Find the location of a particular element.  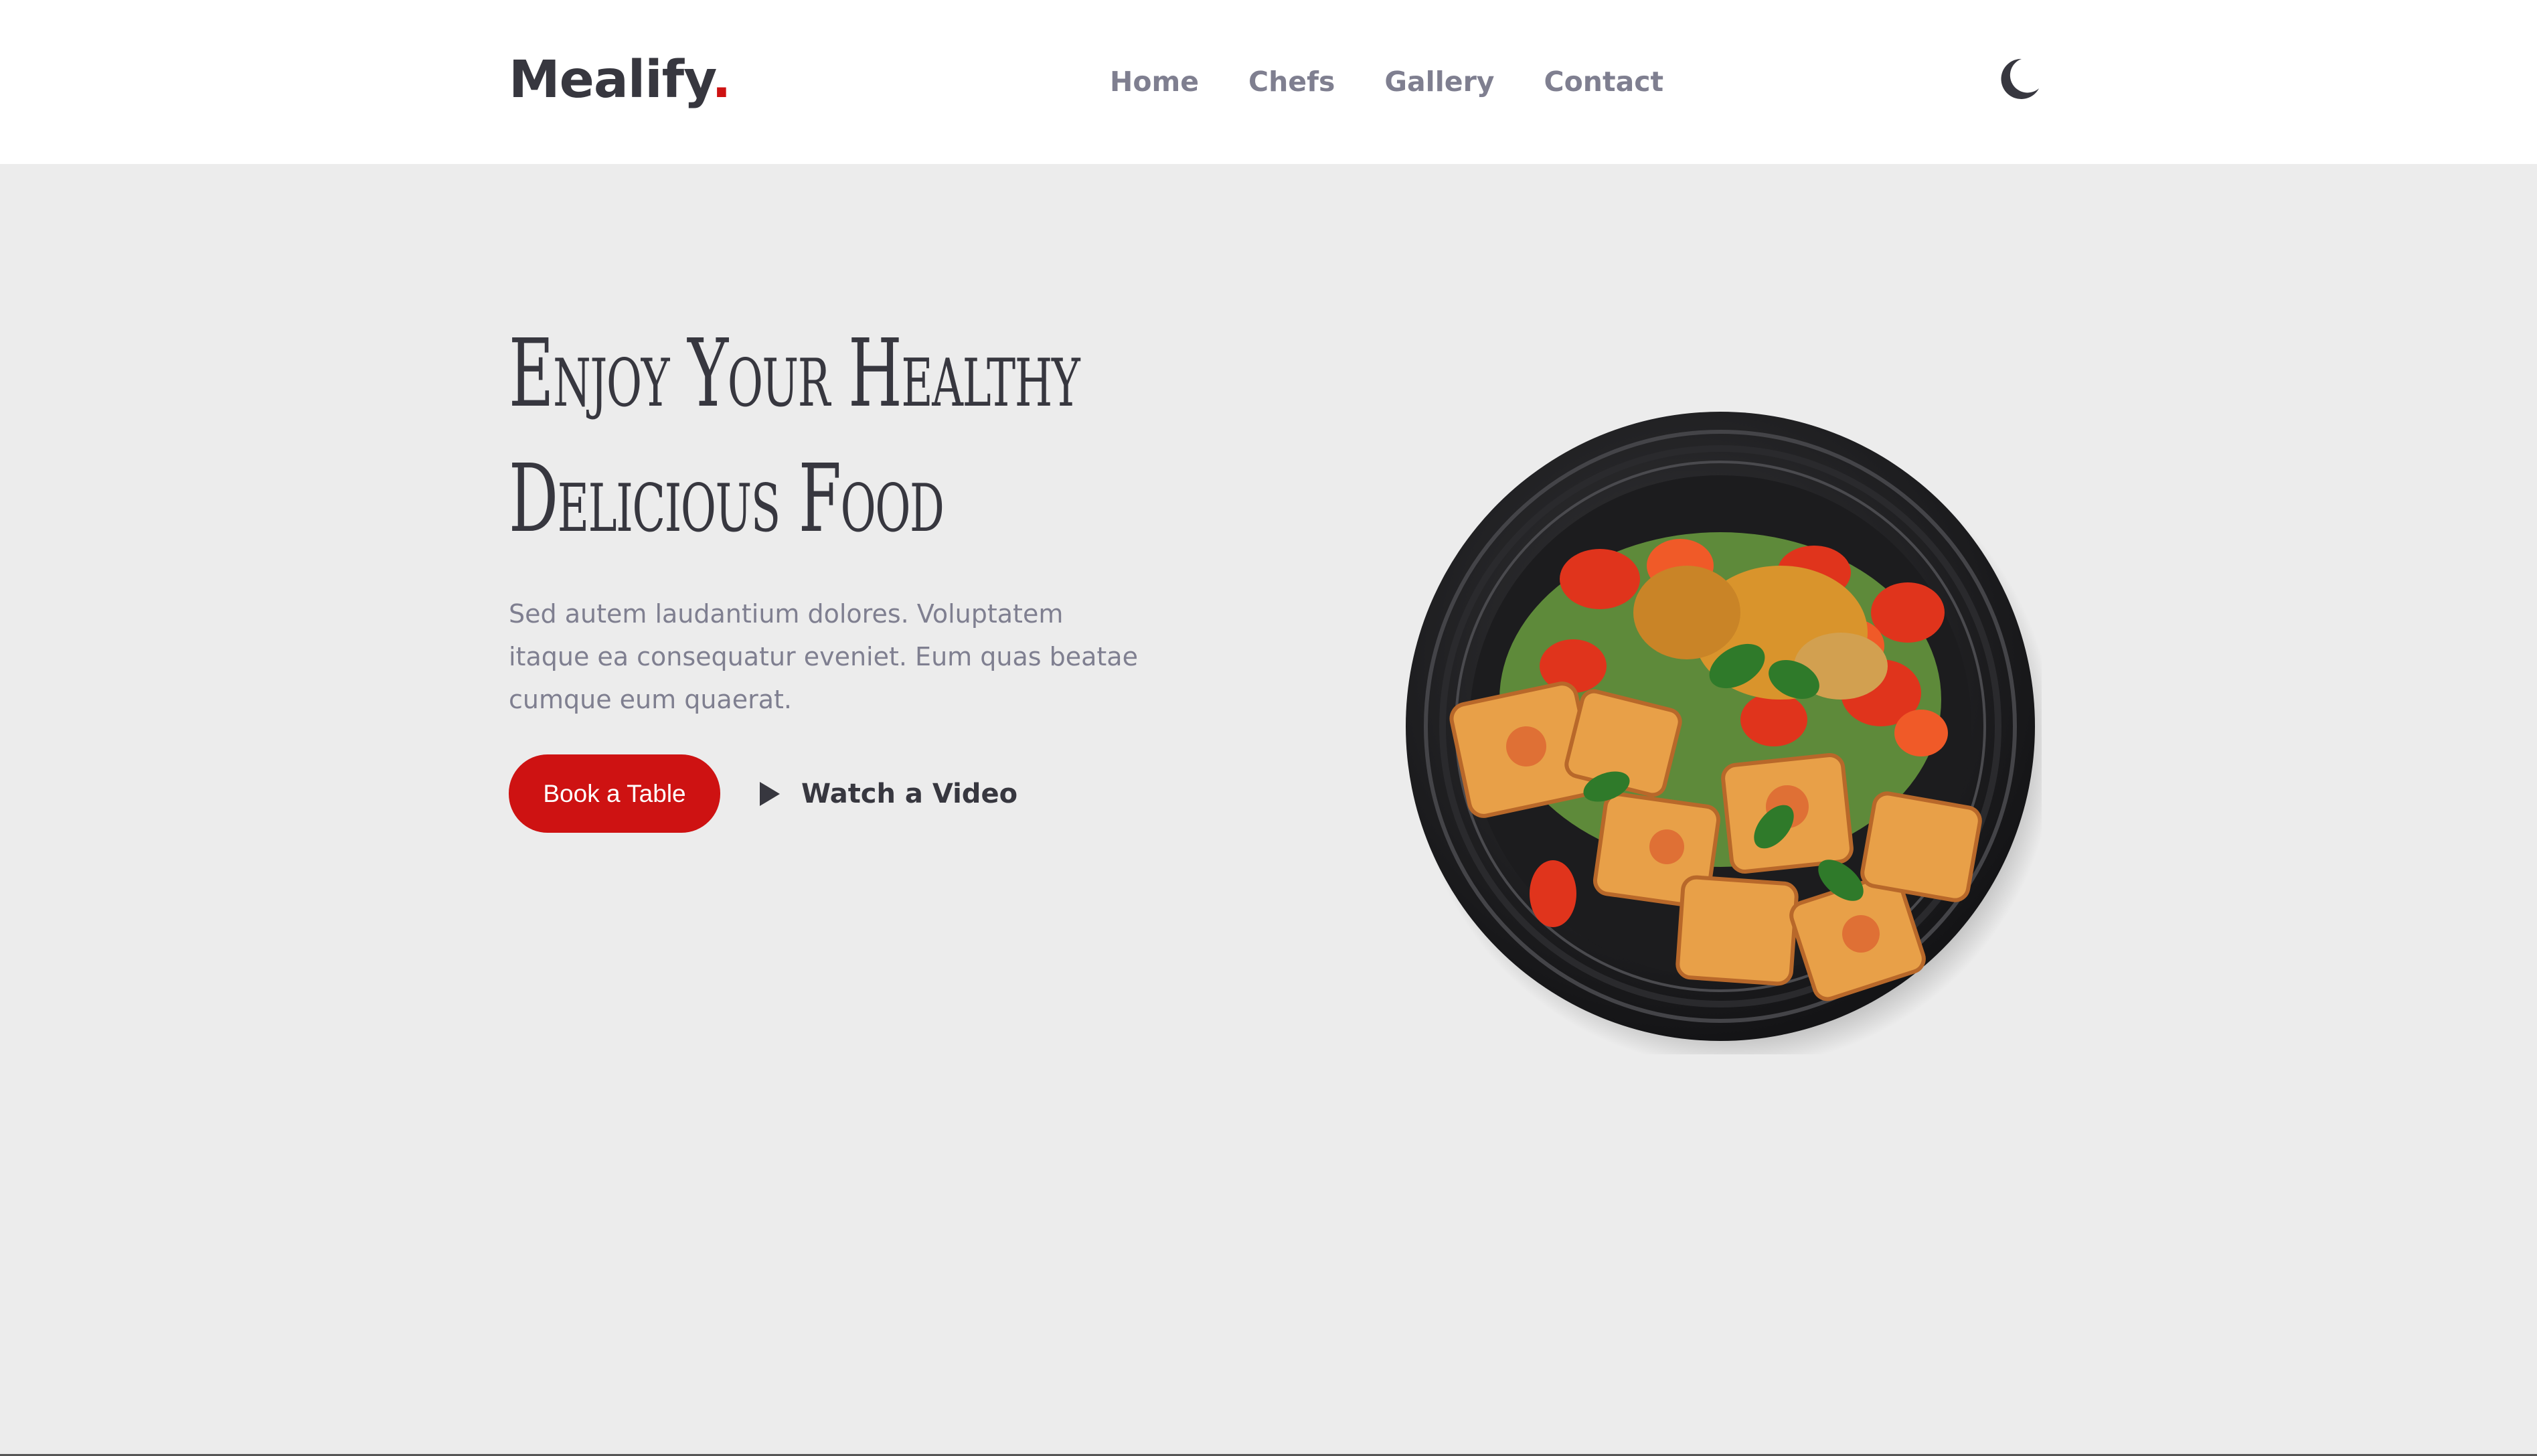

moon-icon is located at coordinates (2020, 78).